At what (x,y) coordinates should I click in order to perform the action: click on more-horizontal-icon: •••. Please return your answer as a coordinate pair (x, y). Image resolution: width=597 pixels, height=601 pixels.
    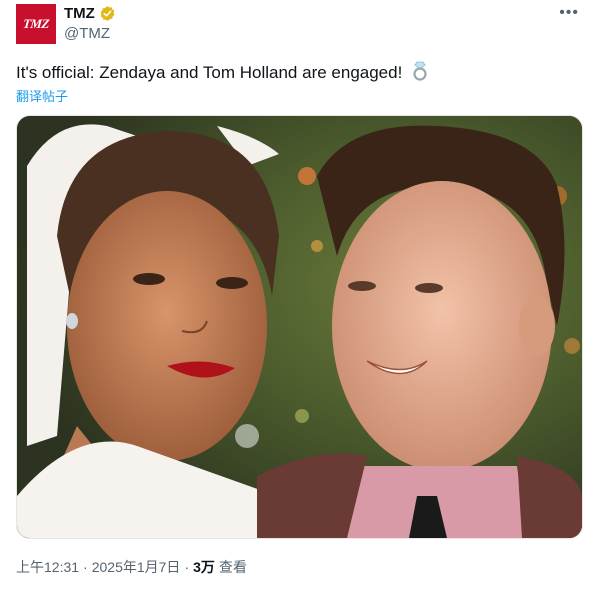
    Looking at the image, I should click on (569, 13).